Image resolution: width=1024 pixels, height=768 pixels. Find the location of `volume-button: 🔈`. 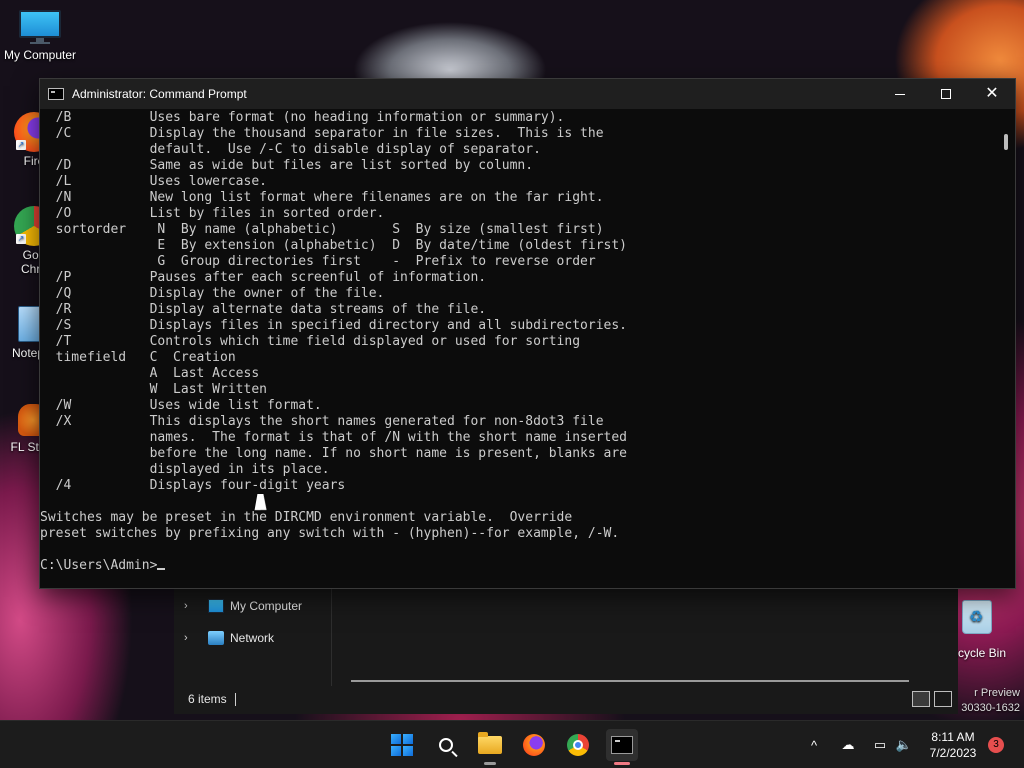

volume-button: 🔈 is located at coordinates (904, 744).